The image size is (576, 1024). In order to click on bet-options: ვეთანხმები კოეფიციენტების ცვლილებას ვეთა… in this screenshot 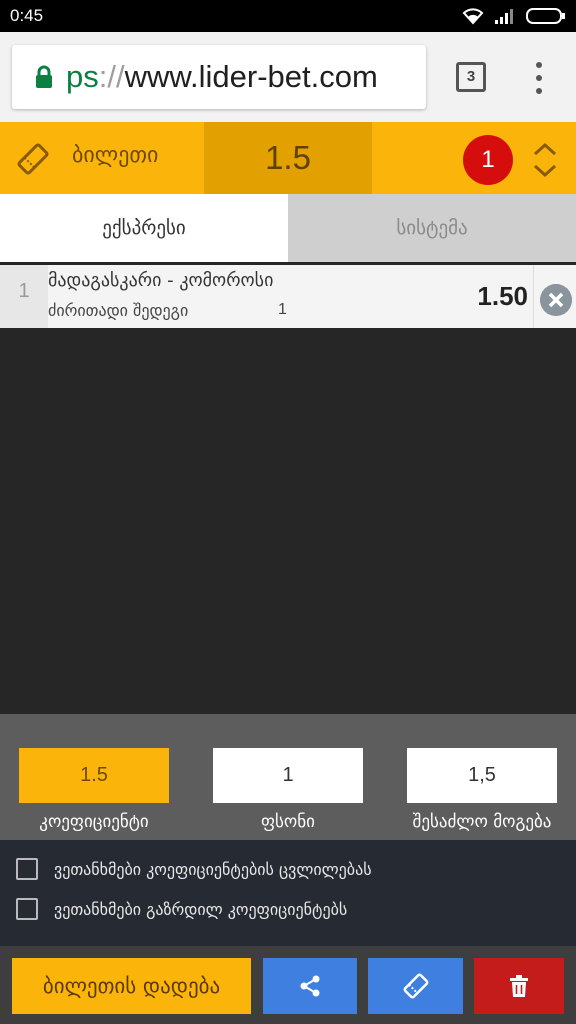, I will do `click(288, 893)`.